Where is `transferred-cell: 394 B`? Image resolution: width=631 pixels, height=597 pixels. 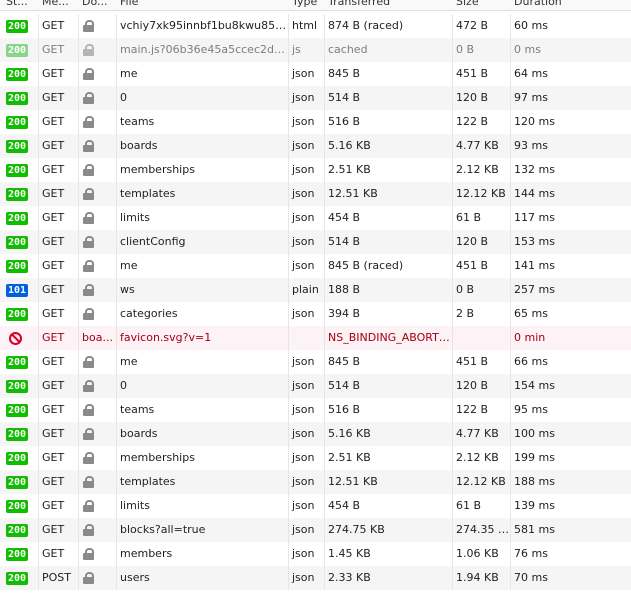
transferred-cell: 394 B is located at coordinates (344, 313).